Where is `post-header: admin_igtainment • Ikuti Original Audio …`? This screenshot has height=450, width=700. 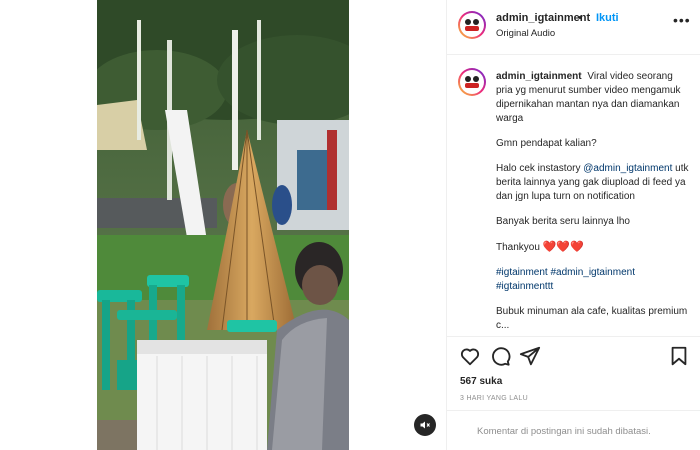 post-header: admin_igtainment • Ikuti Original Audio … is located at coordinates (573, 27).